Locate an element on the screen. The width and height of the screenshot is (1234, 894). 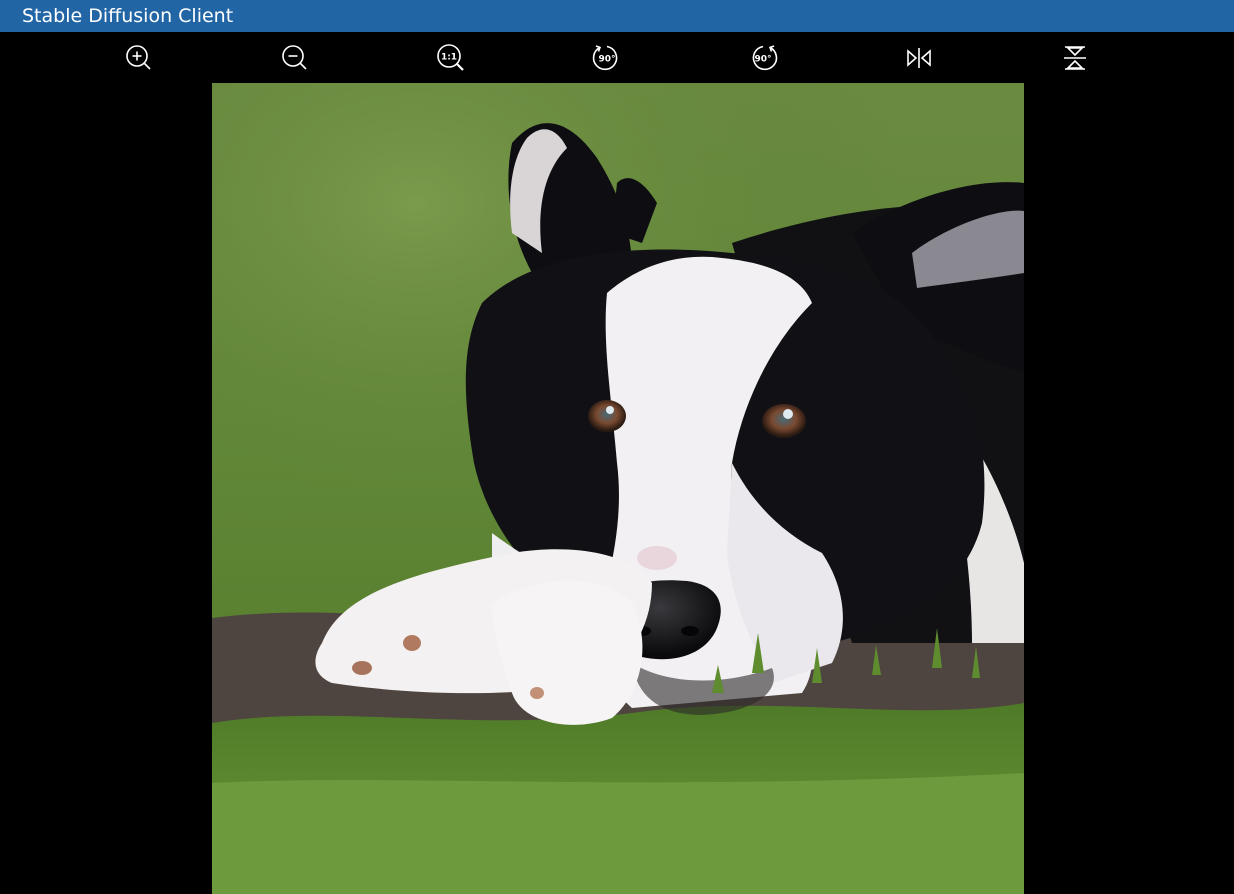
zoom-out-icon is located at coordinates (294, 57).